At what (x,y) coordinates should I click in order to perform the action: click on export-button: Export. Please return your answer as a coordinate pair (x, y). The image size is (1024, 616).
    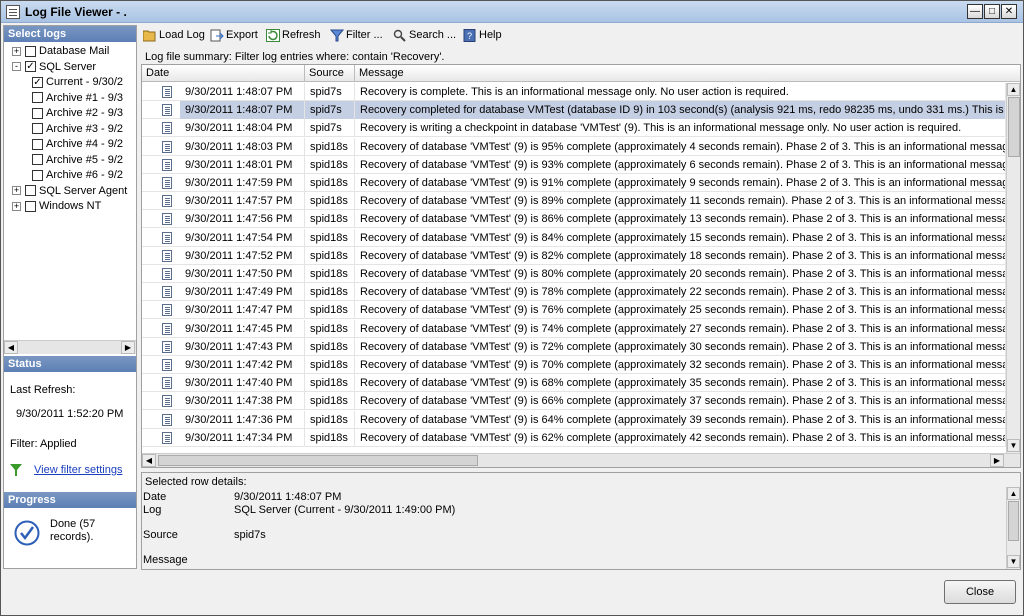
    Looking at the image, I should click on (234, 35).